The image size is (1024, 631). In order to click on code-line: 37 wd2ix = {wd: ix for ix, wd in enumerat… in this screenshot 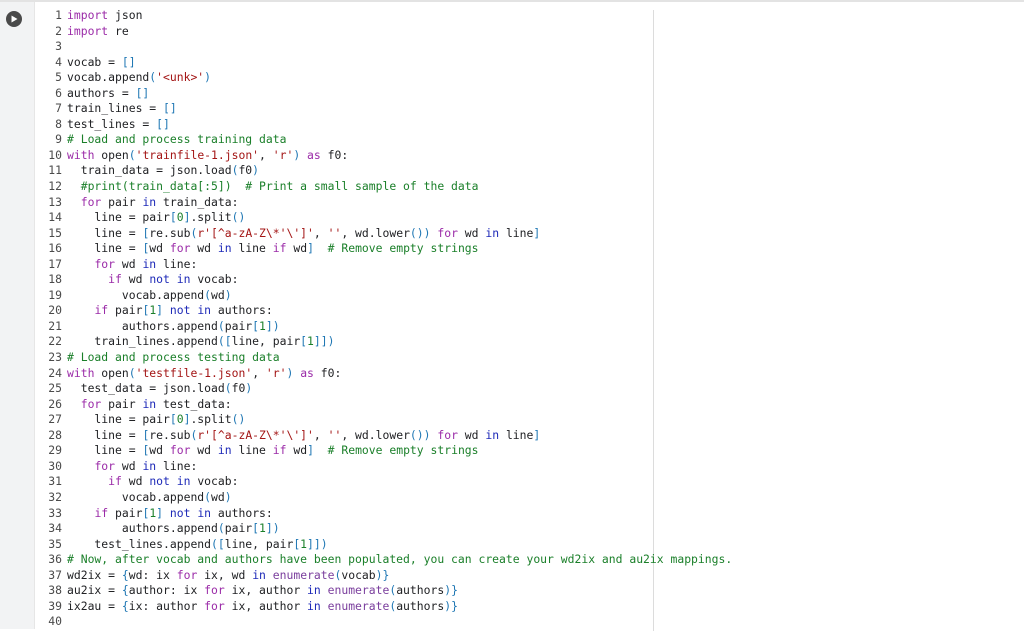, I will do `click(383, 576)`.